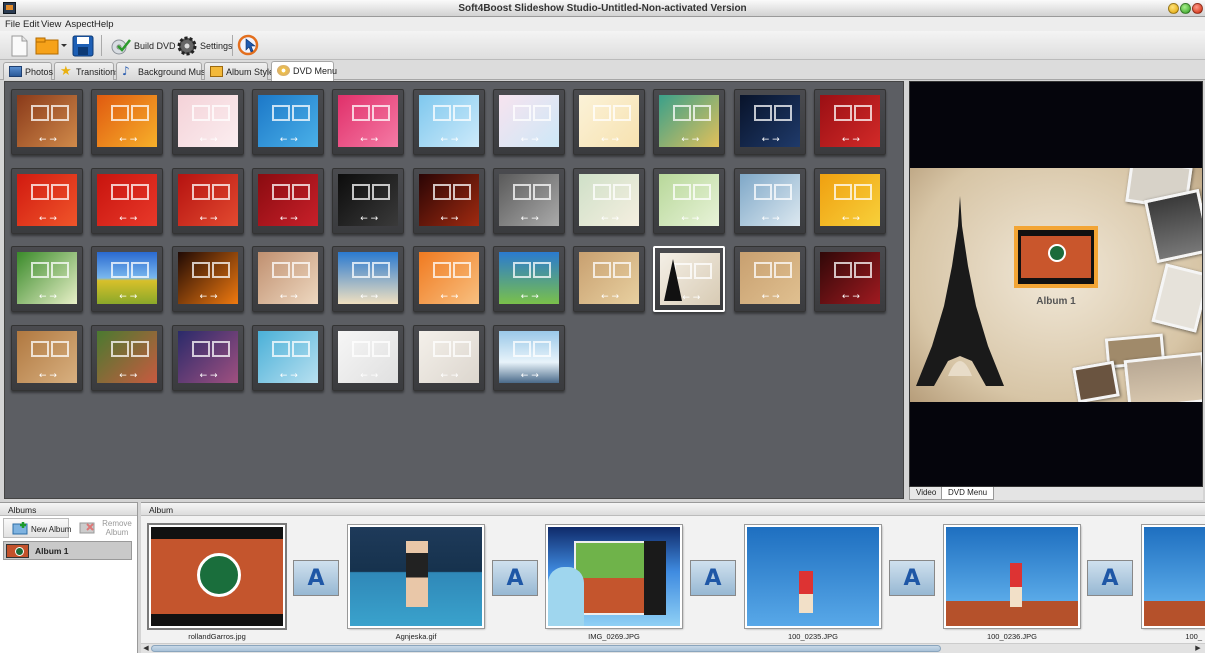 This screenshot has height=653, width=1205. I want to click on tab-background-music: ♪ Background Music, so click(164, 71).